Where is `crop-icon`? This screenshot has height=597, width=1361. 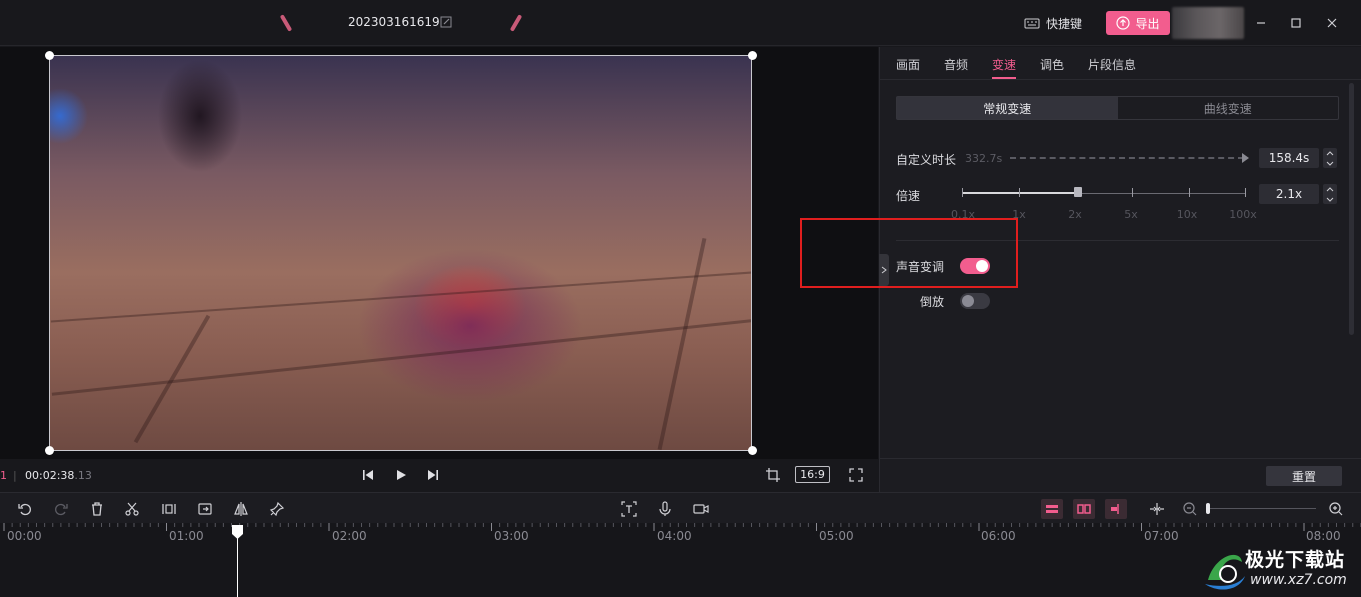 crop-icon is located at coordinates (773, 475).